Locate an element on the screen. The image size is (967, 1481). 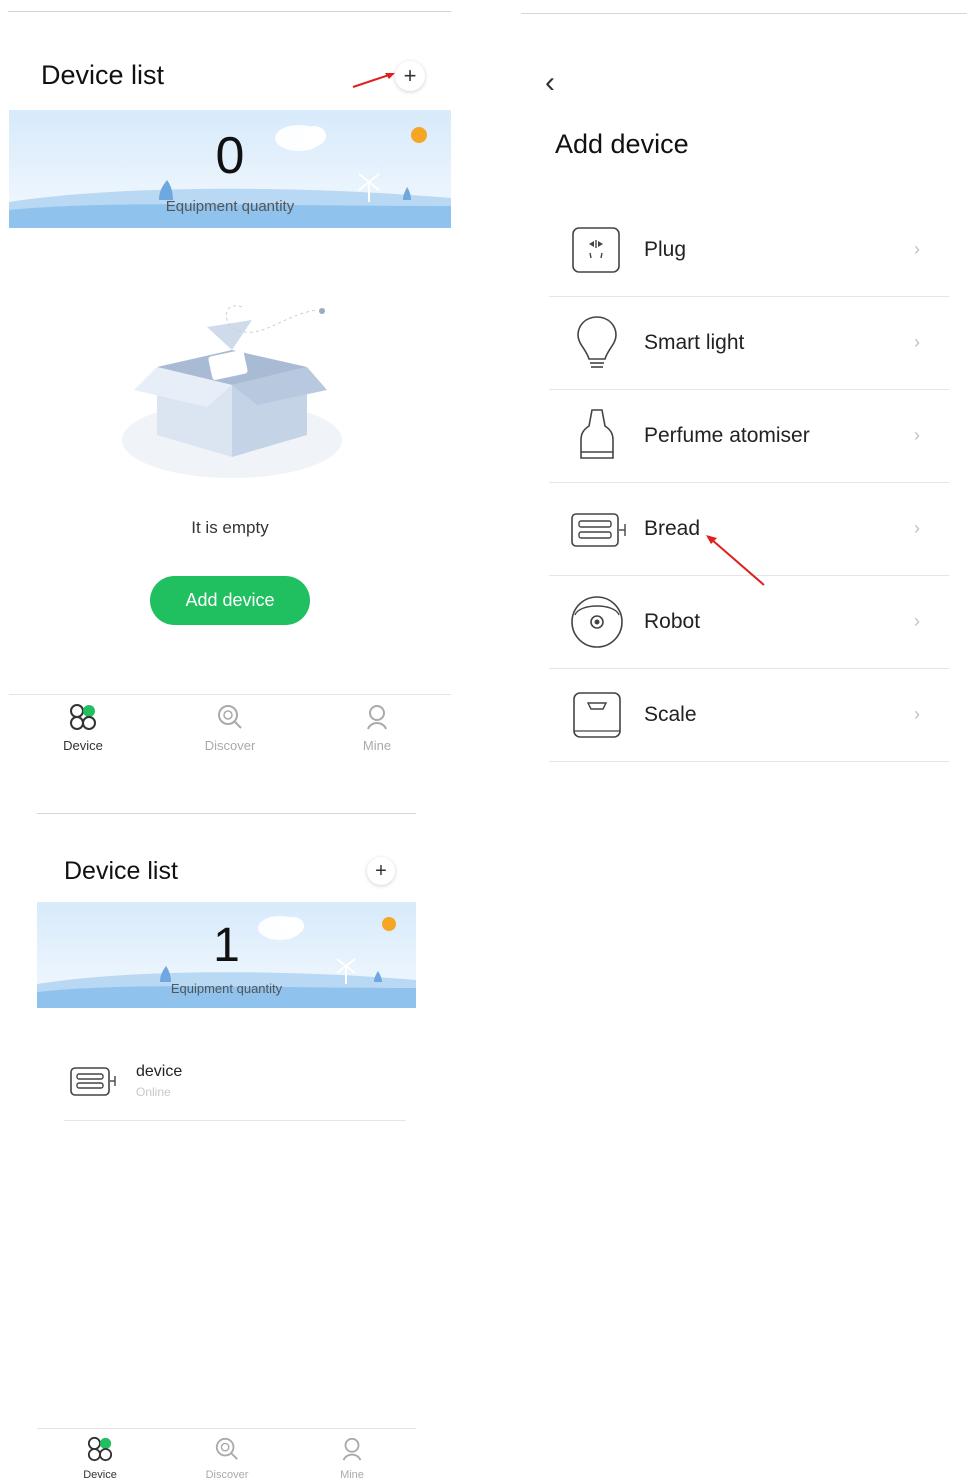
device-list-item: device Online is located at coordinates (235, 1084).